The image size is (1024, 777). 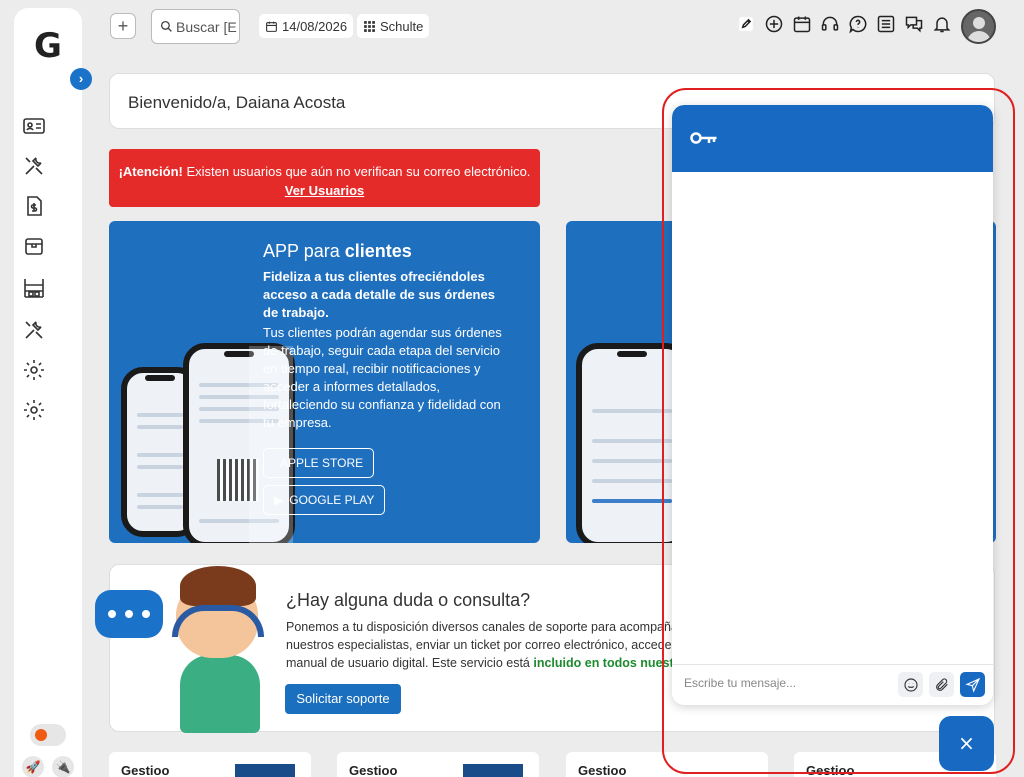 I want to click on edit-icon, so click(x=746, y=24).